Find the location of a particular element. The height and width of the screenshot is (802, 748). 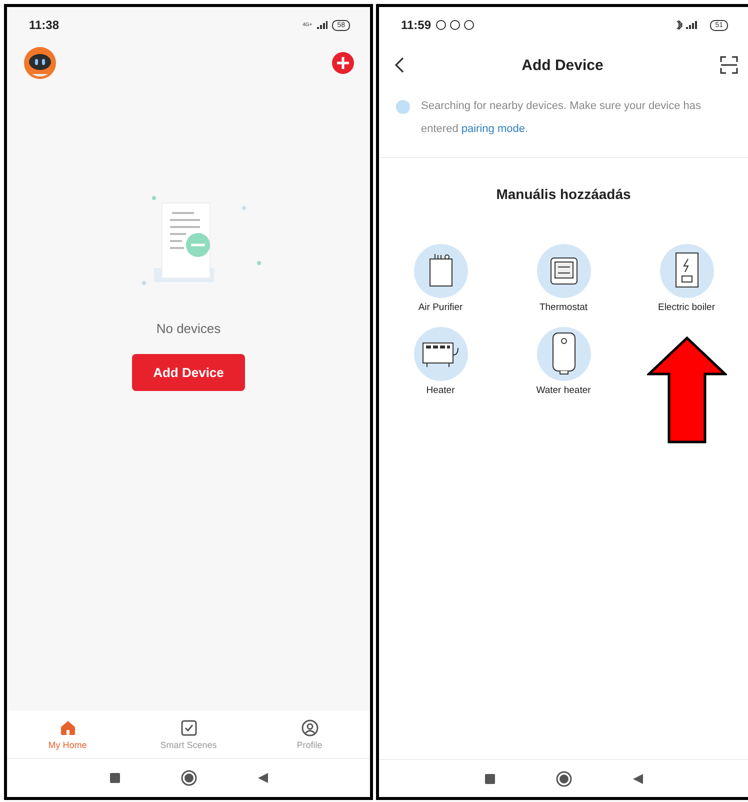

device-item: Water heater is located at coordinates (563, 361).